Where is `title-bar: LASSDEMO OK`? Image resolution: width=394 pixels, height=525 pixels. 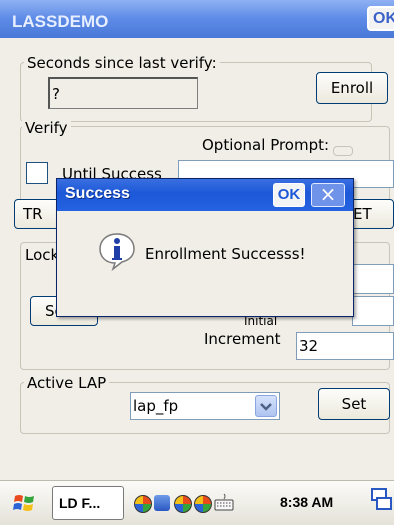 title-bar: LASSDEMO OK is located at coordinates (197, 19).